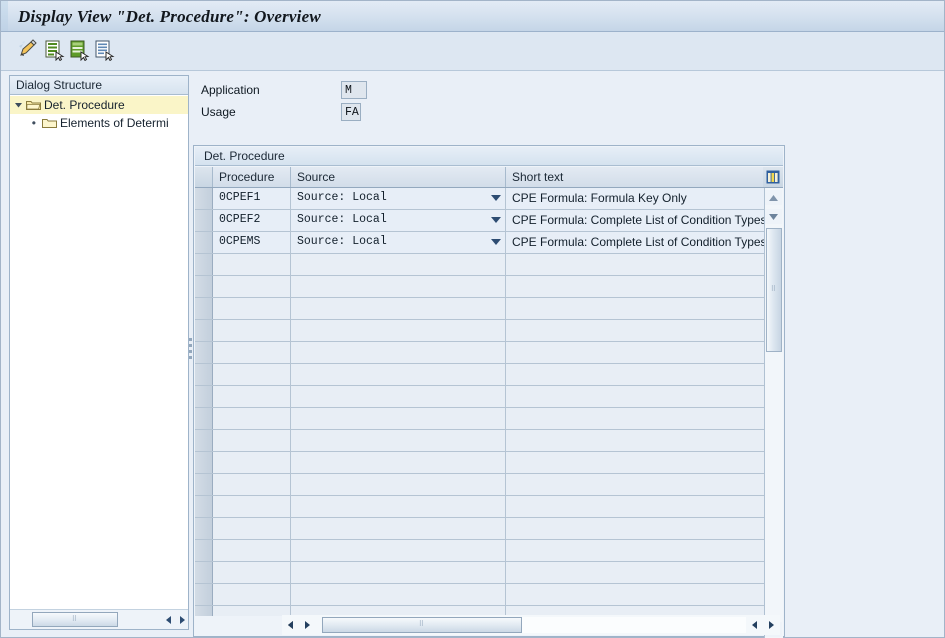 This screenshot has width=945, height=638. What do you see at coordinates (53, 49) in the screenshot?
I see `new-entries-icon` at bounding box center [53, 49].